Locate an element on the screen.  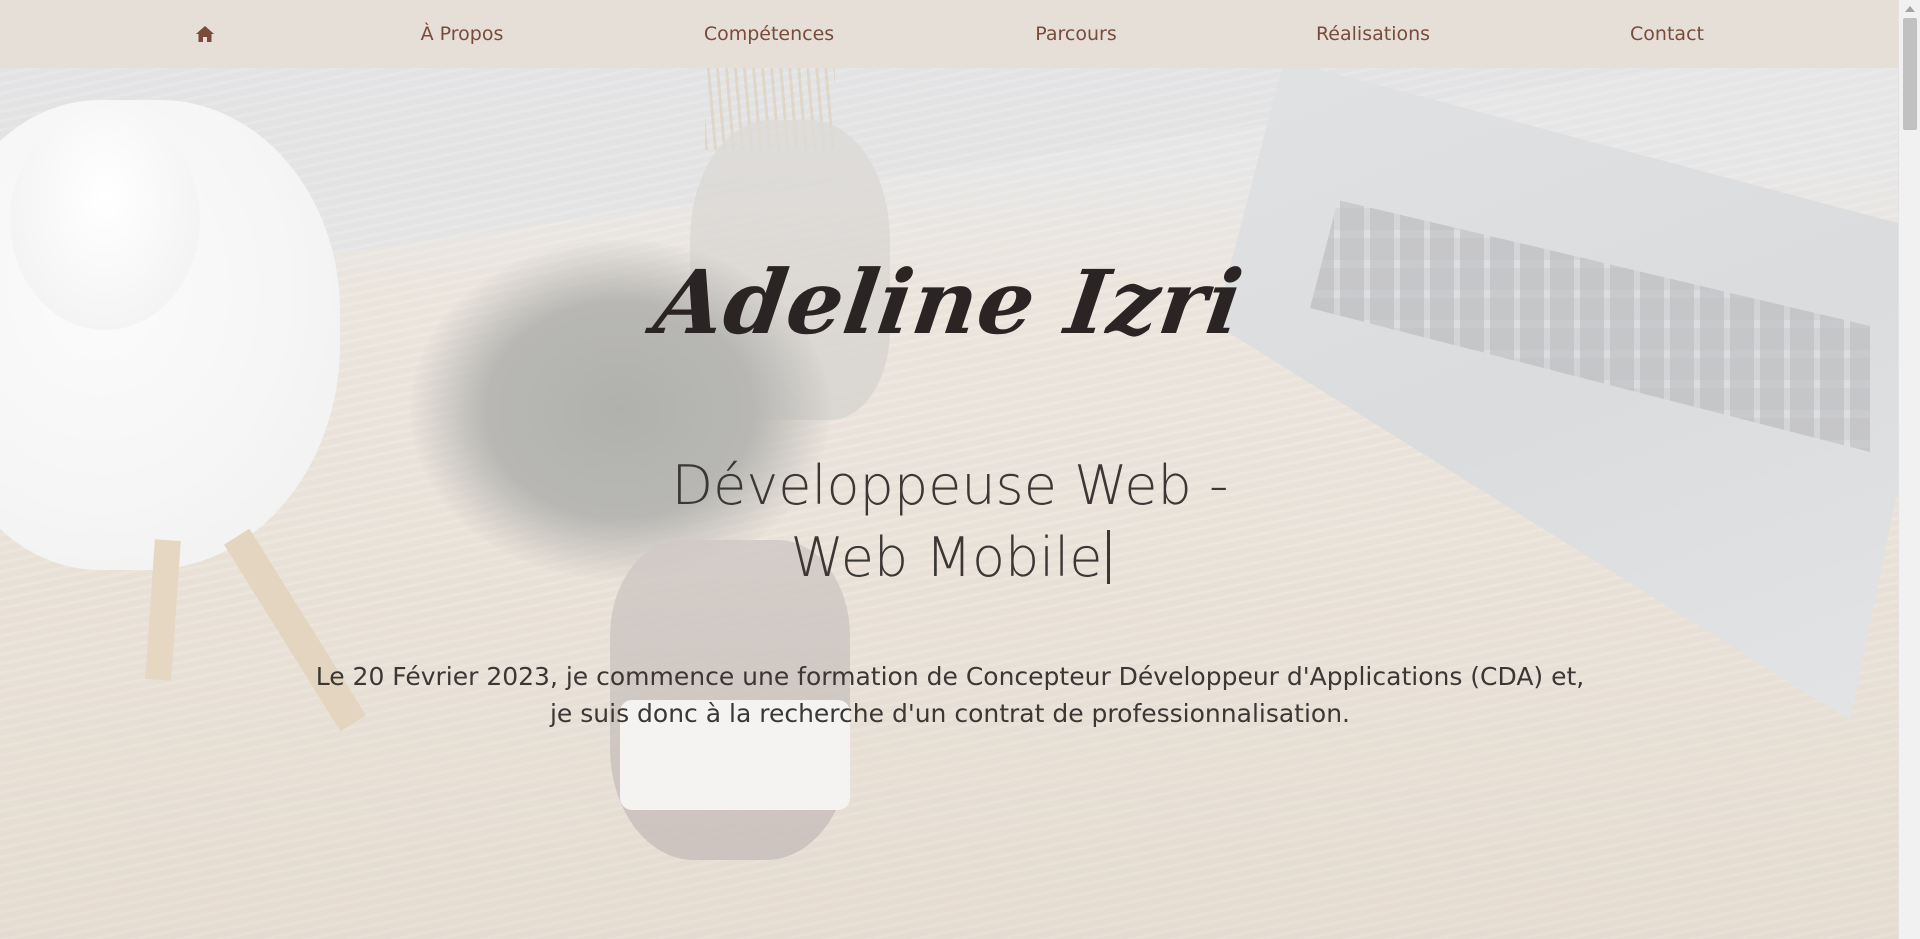
hero-role-line2: Web Mobile is located at coordinates (946, 557).